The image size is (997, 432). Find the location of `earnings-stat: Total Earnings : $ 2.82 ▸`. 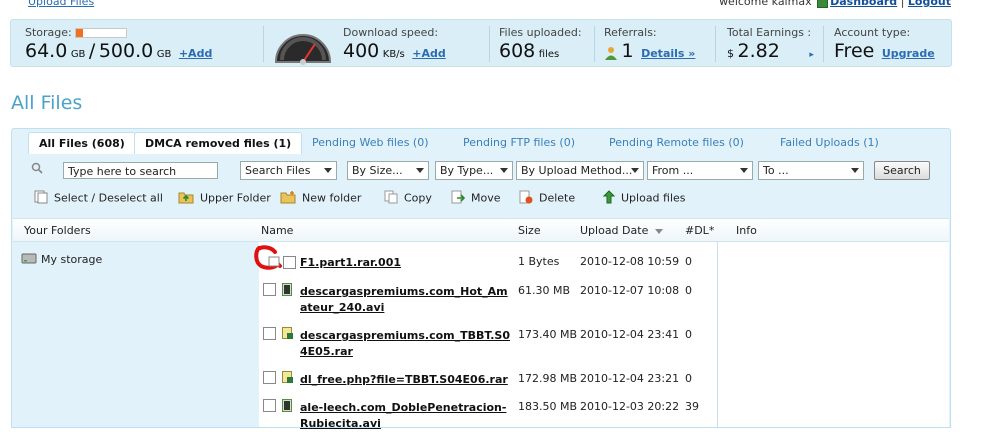

earnings-stat: Total Earnings : $ 2.82 ▸ is located at coordinates (777, 43).